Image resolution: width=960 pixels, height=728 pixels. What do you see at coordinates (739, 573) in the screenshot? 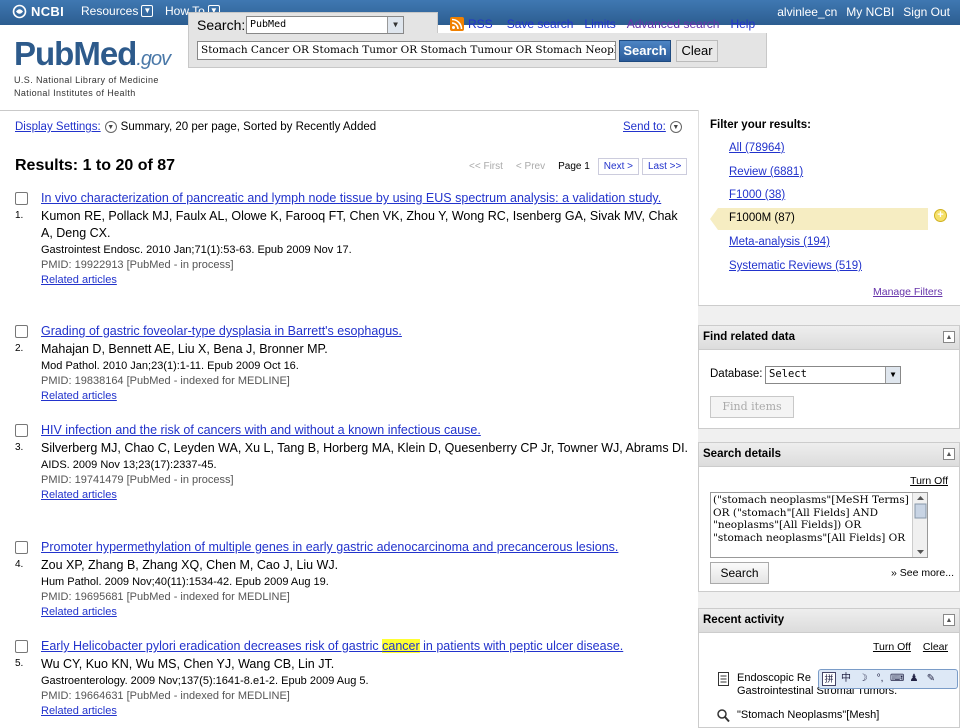
I see `details-search-button: Search` at bounding box center [739, 573].